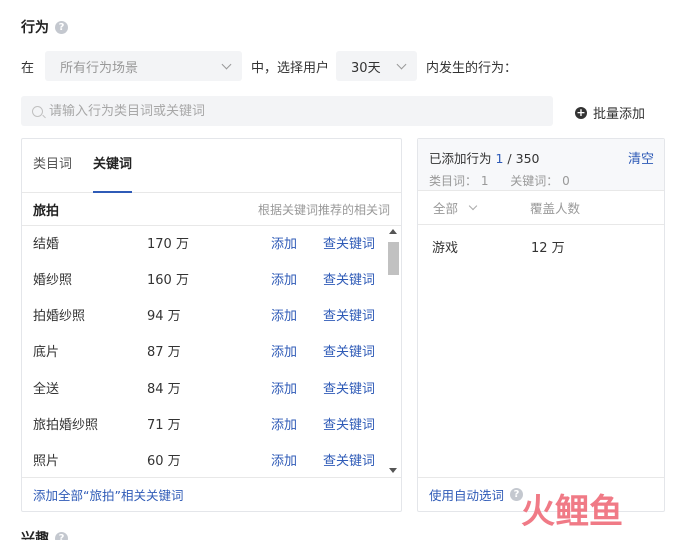 This screenshot has height=540, width=690. I want to click on scene-select-value: 所有行为场景, so click(99, 68).